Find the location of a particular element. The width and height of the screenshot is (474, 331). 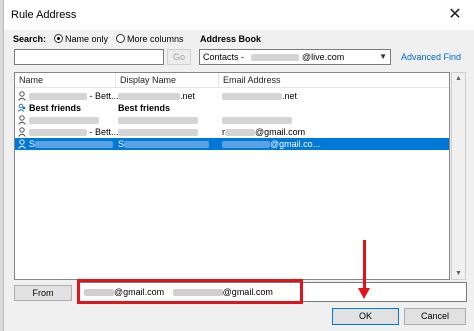

annotation-arrow-head is located at coordinates (364, 293).